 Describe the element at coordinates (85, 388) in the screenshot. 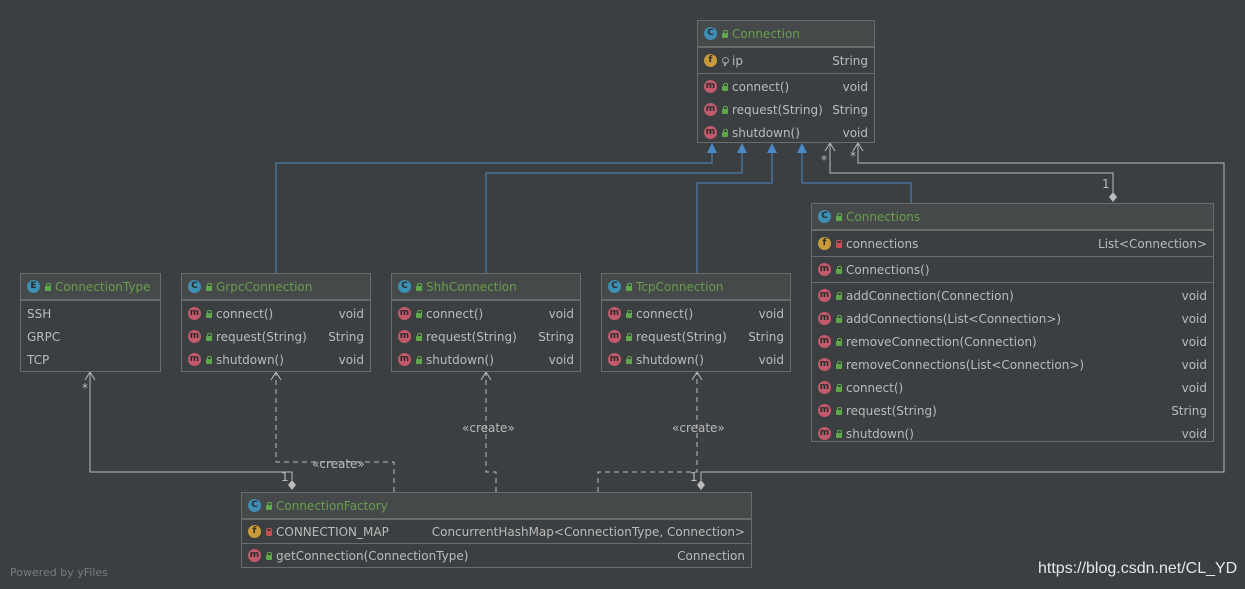

I see `connectiontype-multiplicity-star: *` at that location.